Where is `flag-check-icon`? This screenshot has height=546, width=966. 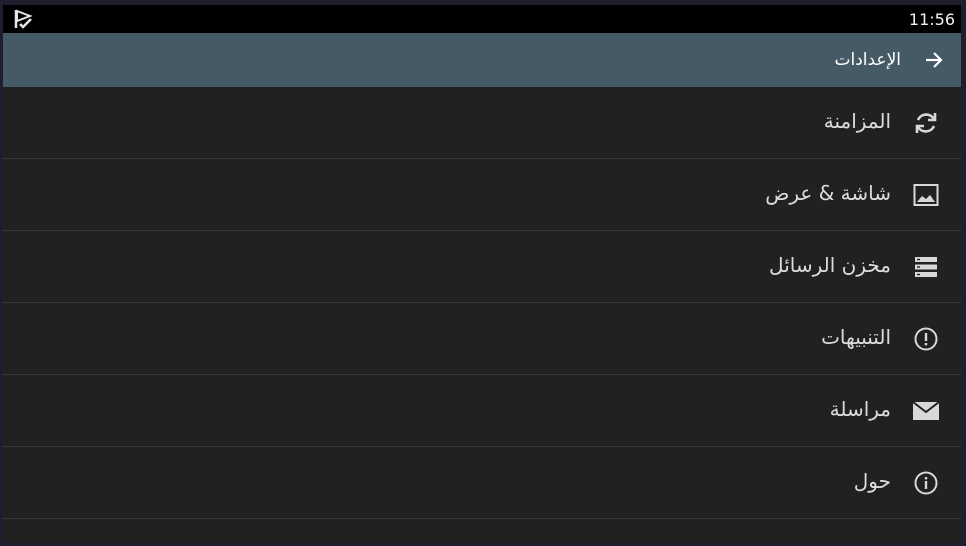 flag-check-icon is located at coordinates (24, 19).